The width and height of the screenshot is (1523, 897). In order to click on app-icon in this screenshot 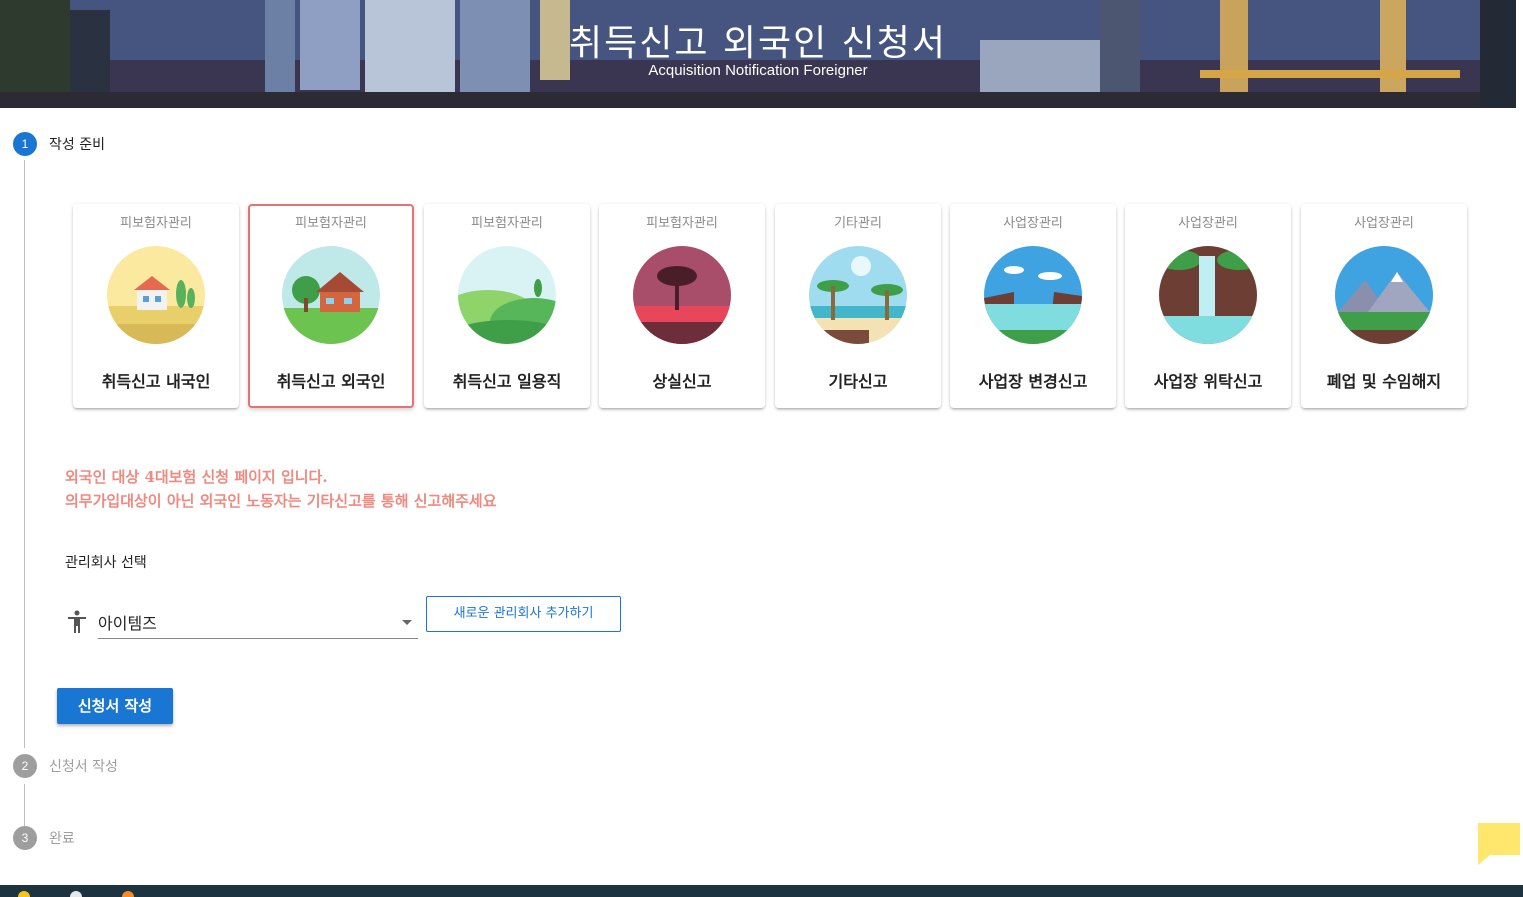, I will do `click(76, 894)`.